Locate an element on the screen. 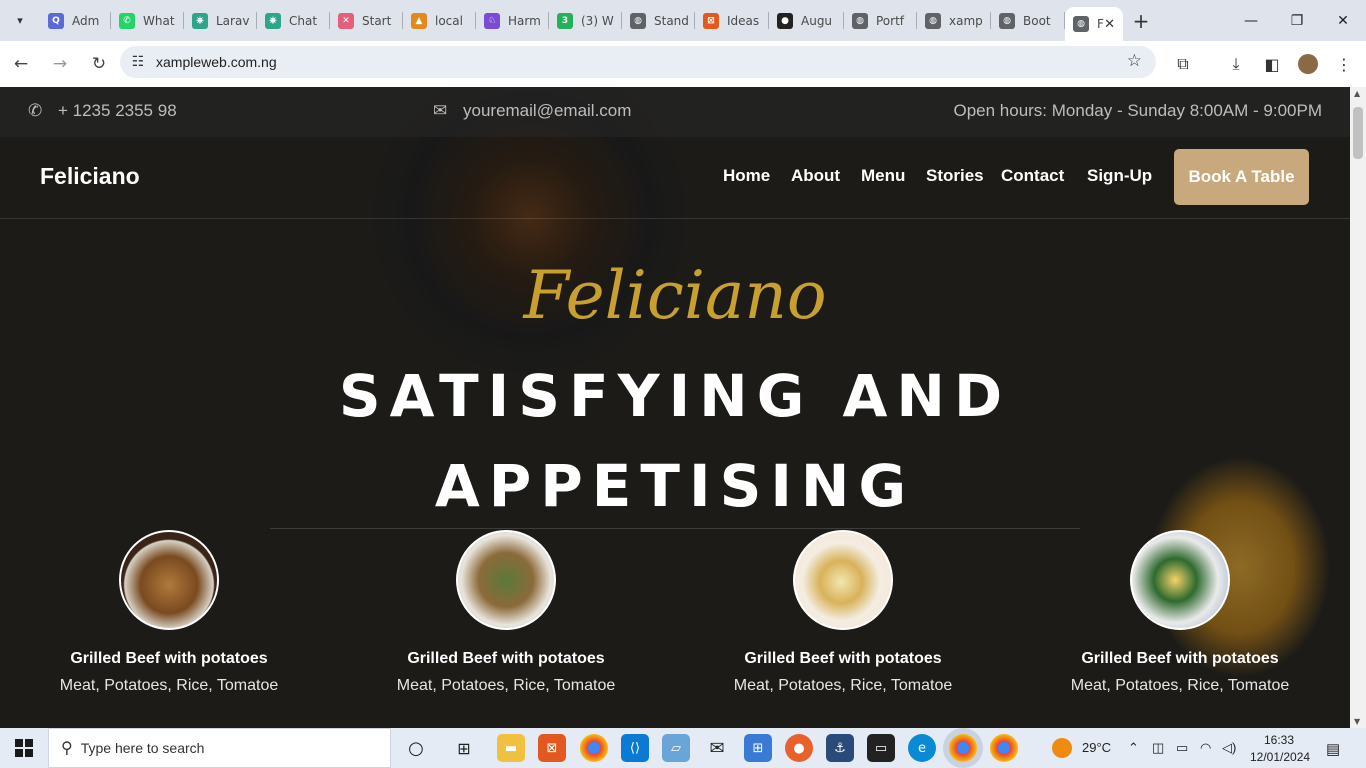  clock-time: 16:33 is located at coordinates (1279, 740).